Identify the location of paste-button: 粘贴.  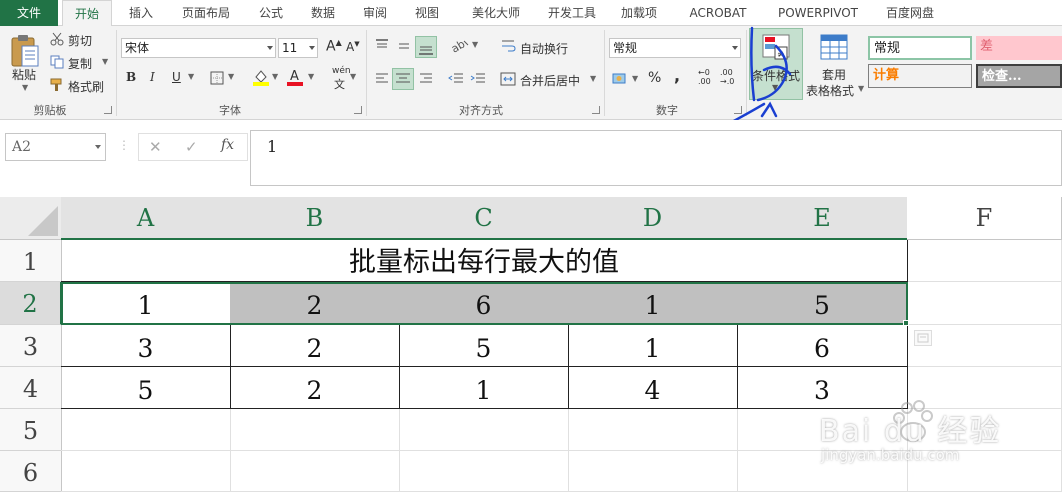
(24, 74).